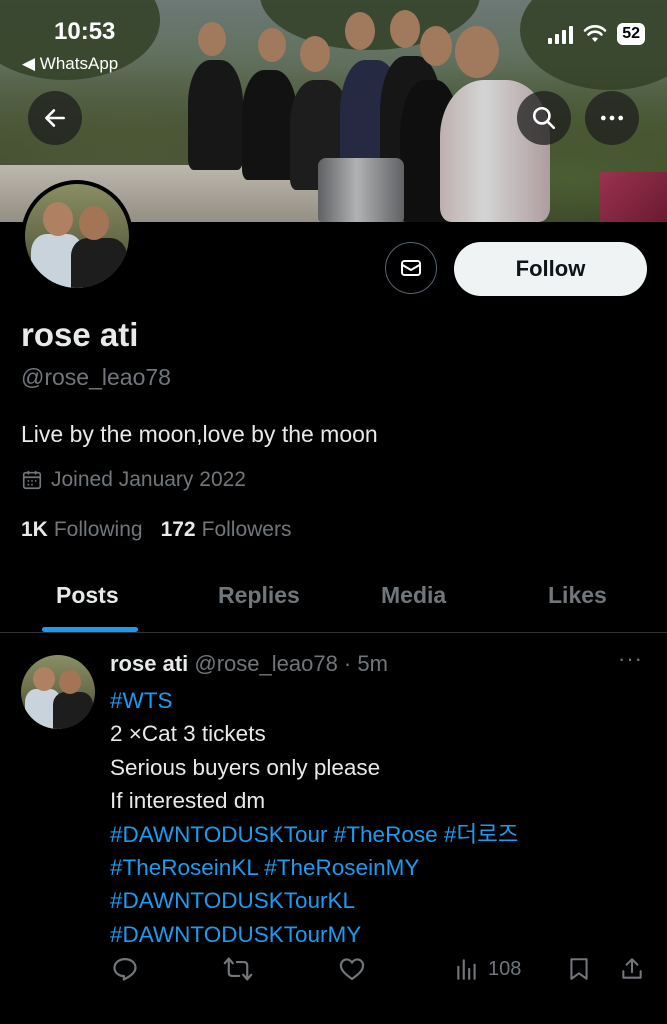  I want to click on cellular-signal-icon, so click(561, 34).